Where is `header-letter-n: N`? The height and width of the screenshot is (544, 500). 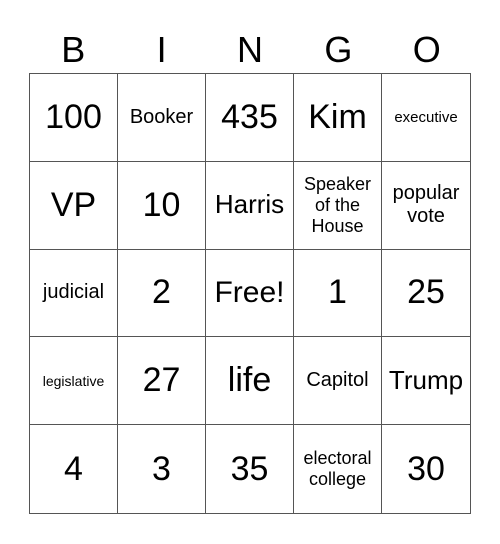
header-letter-n: N is located at coordinates (249, 49).